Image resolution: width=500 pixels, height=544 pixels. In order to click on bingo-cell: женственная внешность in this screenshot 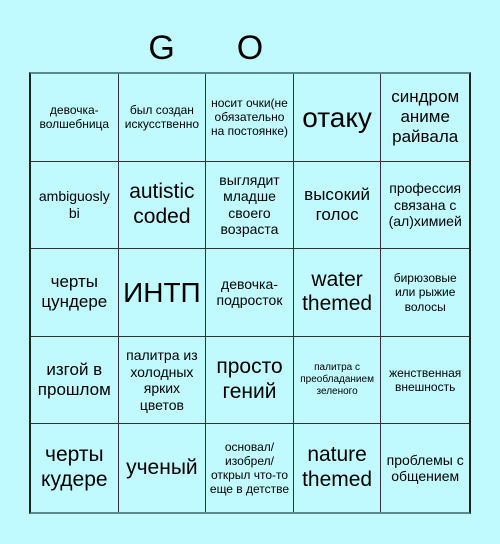, I will do `click(425, 381)`.